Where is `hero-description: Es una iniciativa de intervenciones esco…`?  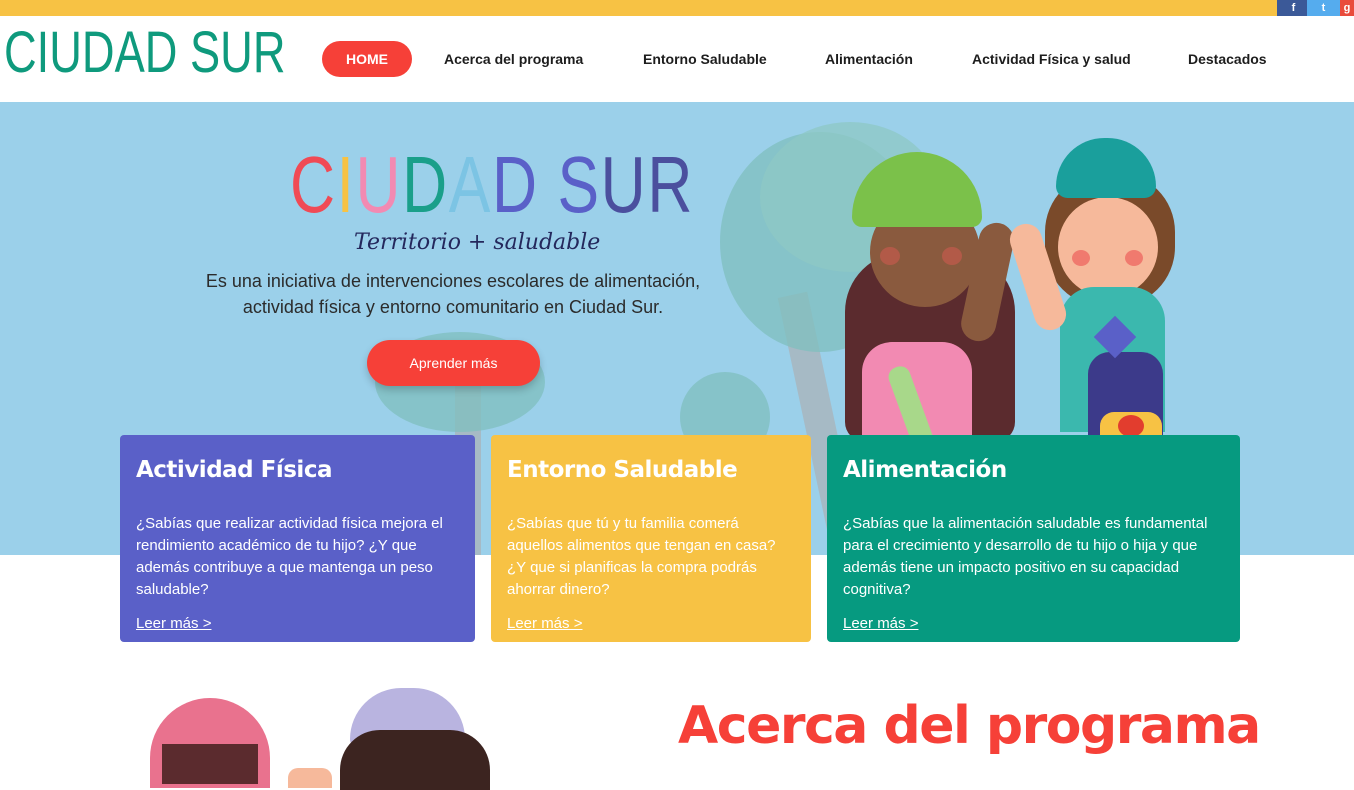 hero-description: Es una iniciativa de intervenciones esco… is located at coordinates (453, 294).